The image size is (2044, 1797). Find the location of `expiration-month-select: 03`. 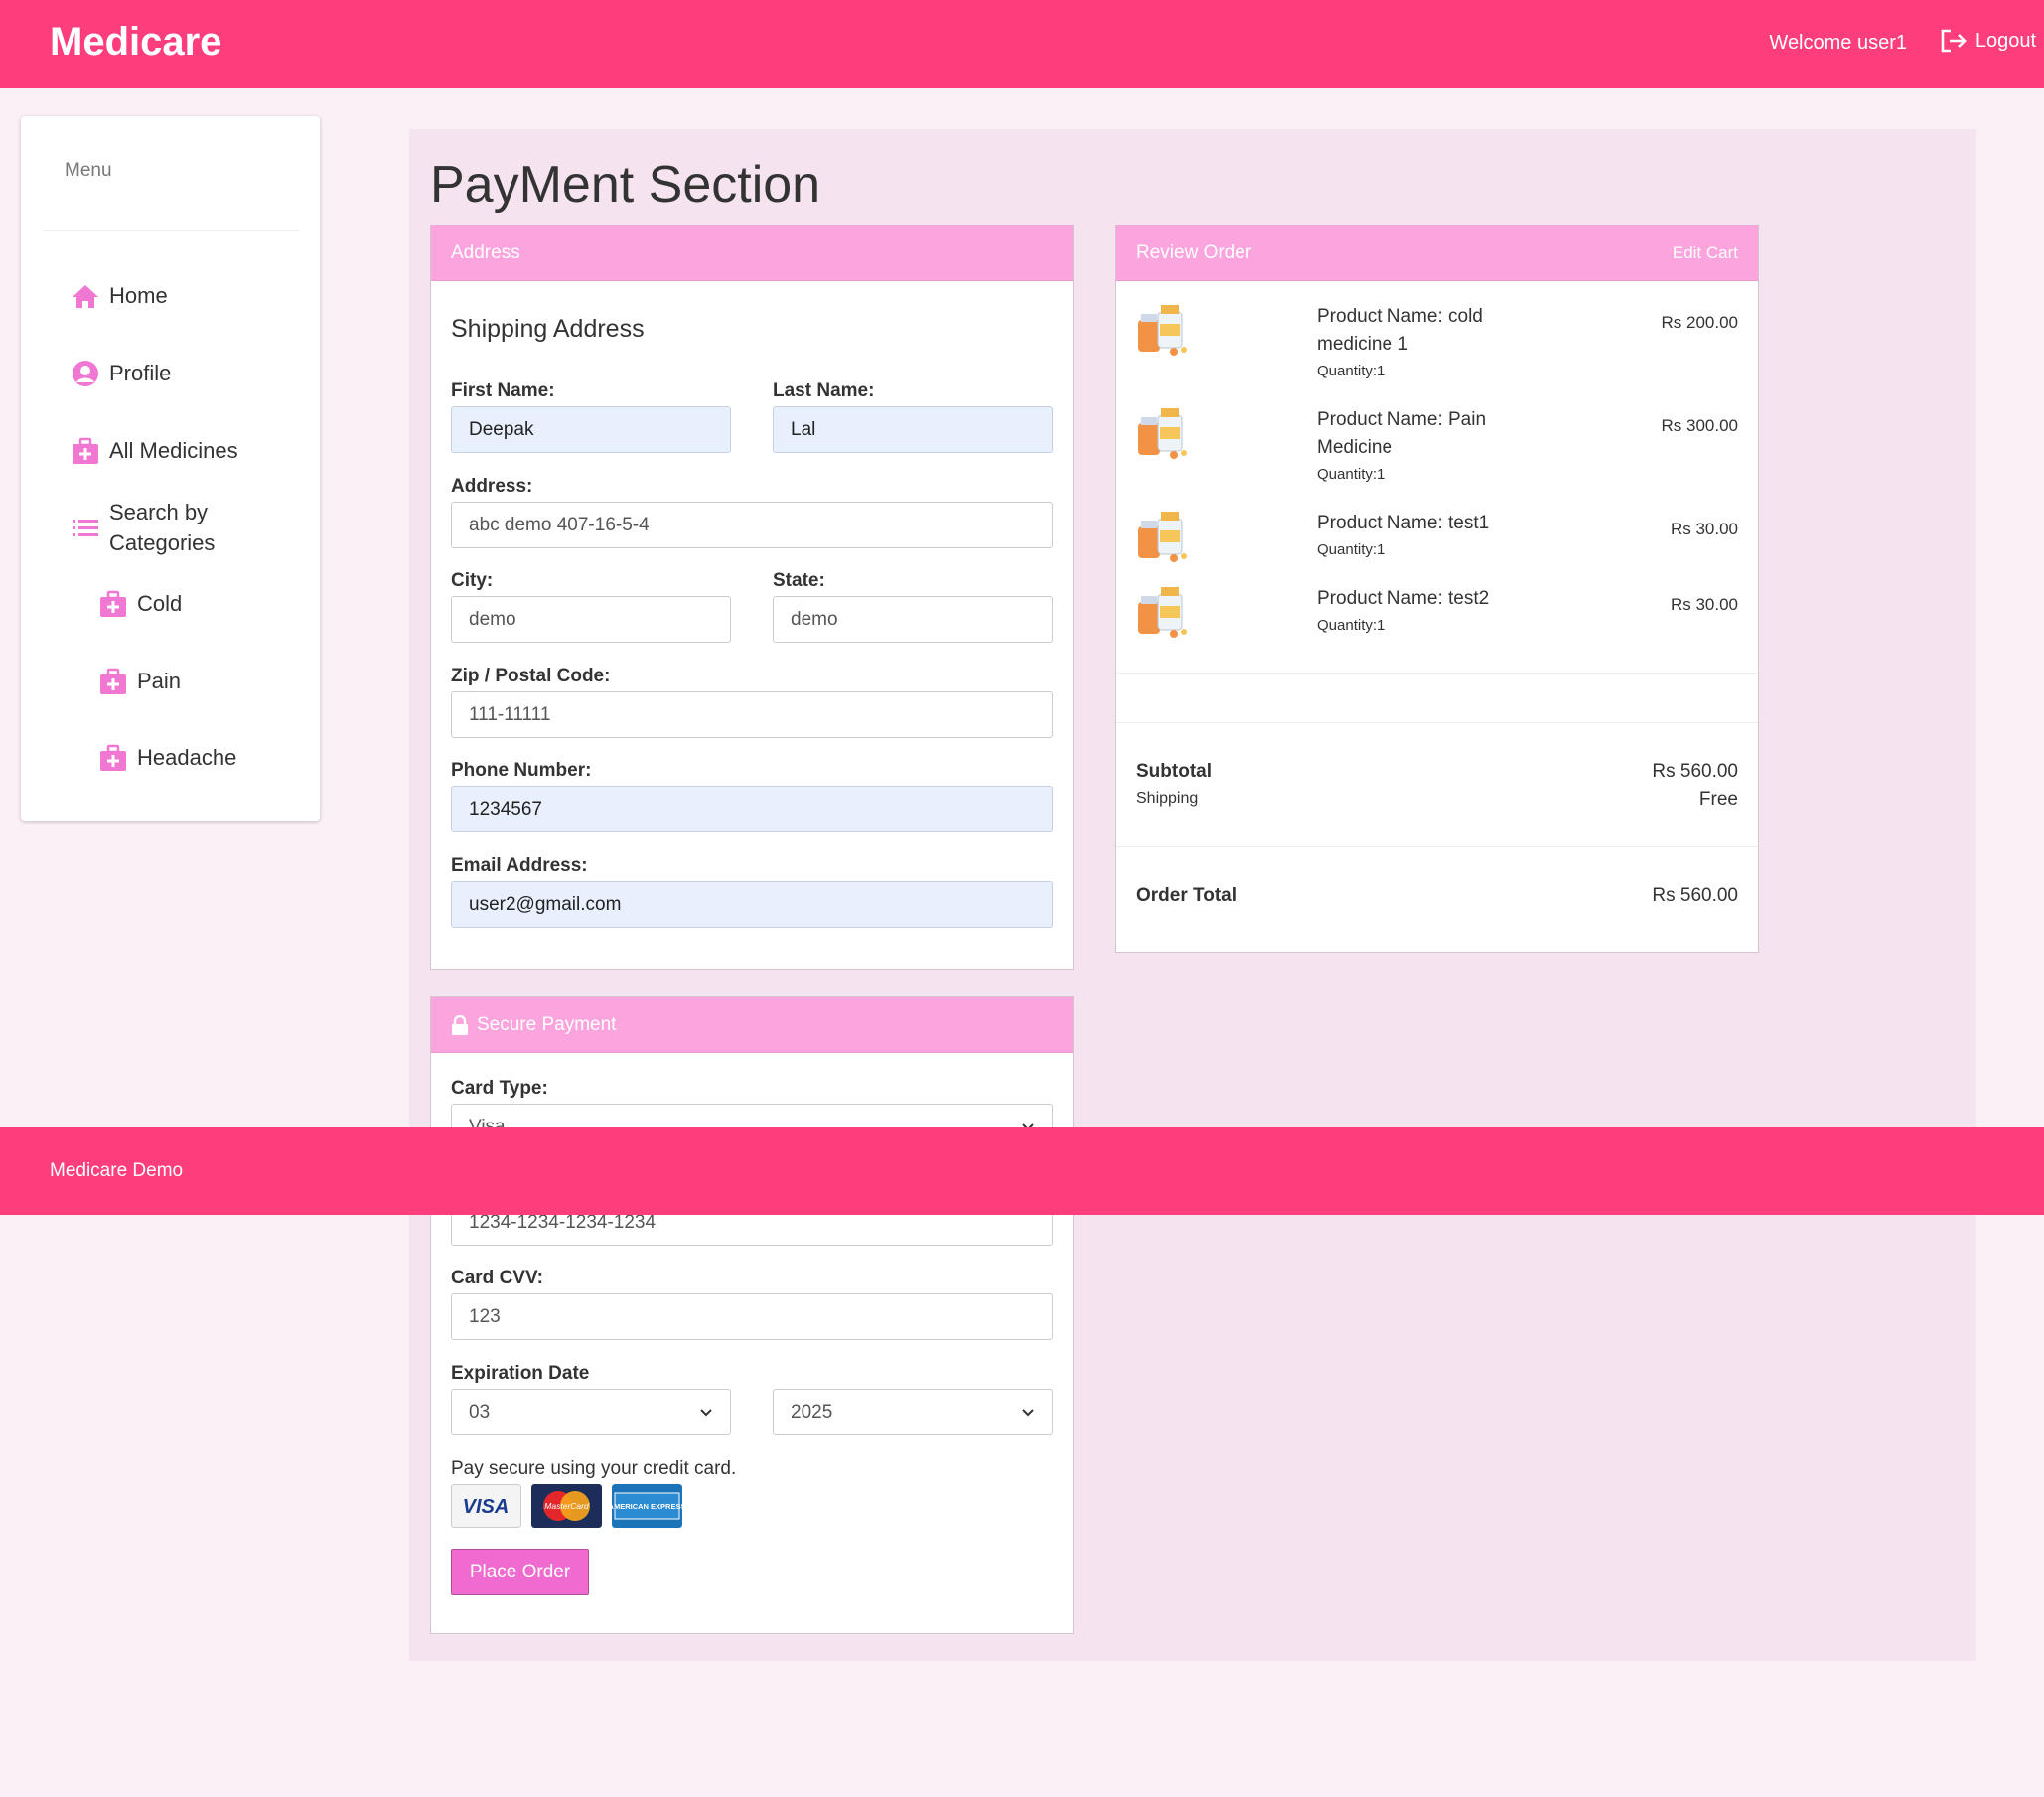

expiration-month-select: 03 is located at coordinates (591, 1412).